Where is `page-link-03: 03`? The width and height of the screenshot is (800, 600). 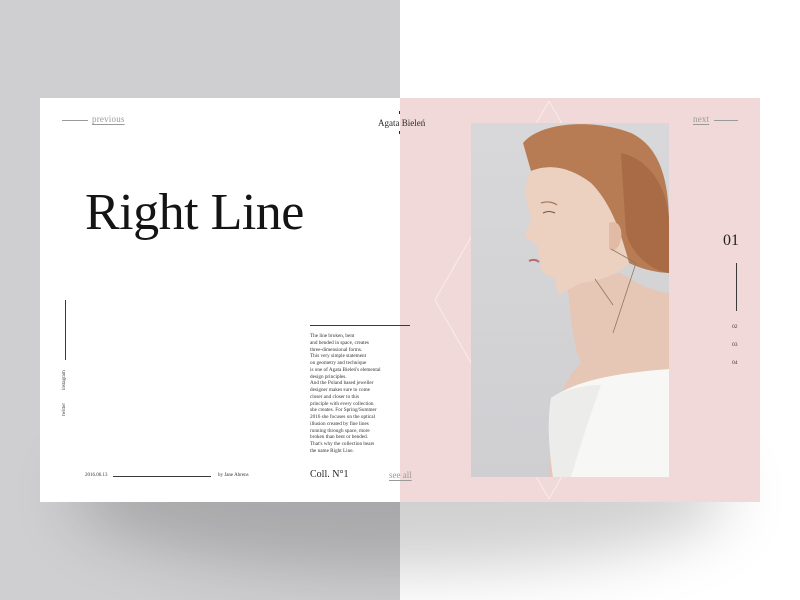
page-link-03: 03 is located at coordinates (735, 345).